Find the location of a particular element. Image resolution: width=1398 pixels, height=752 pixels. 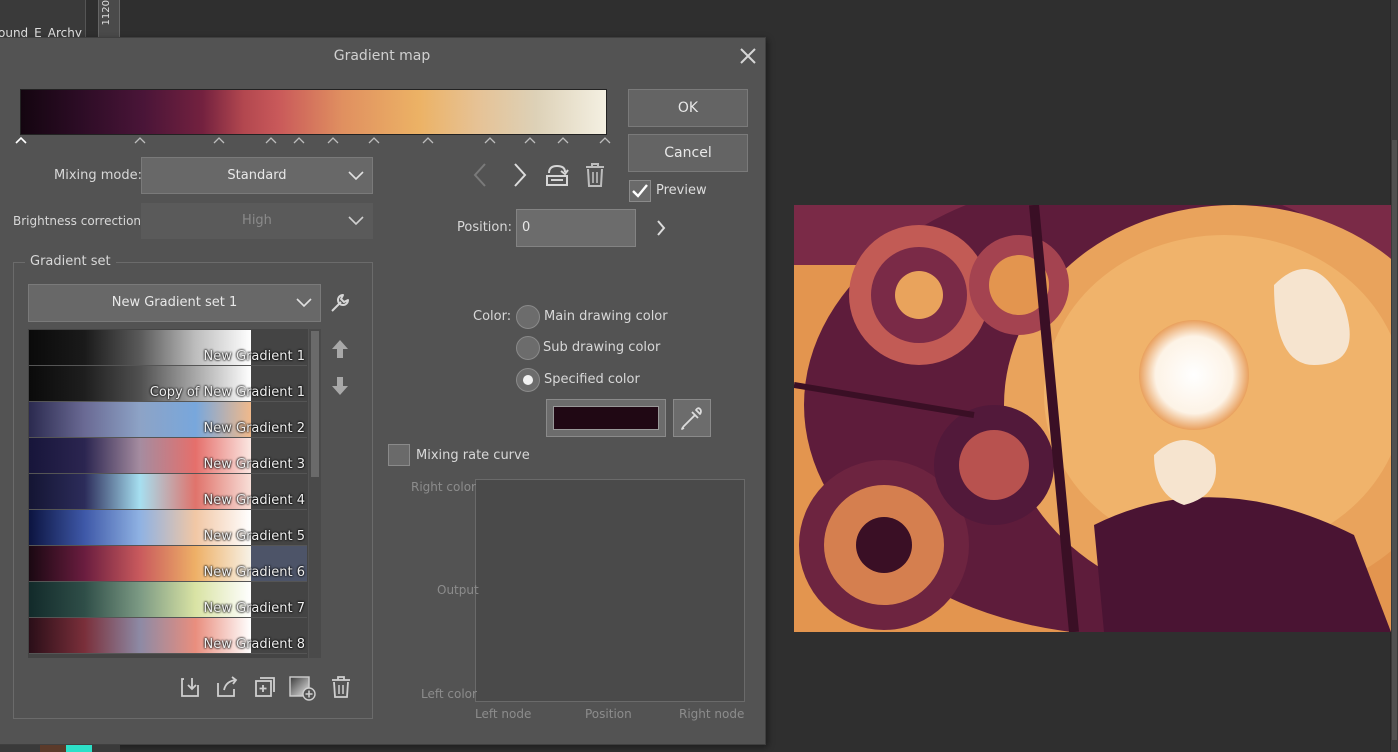

curve-output-label: Output is located at coordinates (458, 590).